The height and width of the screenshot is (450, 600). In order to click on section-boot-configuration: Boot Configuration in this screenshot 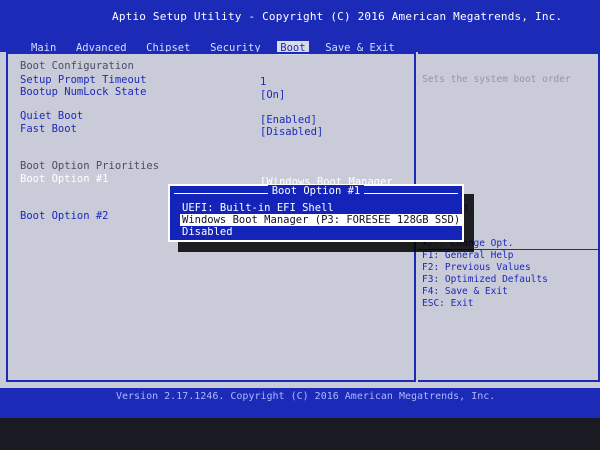, I will do `click(77, 66)`.